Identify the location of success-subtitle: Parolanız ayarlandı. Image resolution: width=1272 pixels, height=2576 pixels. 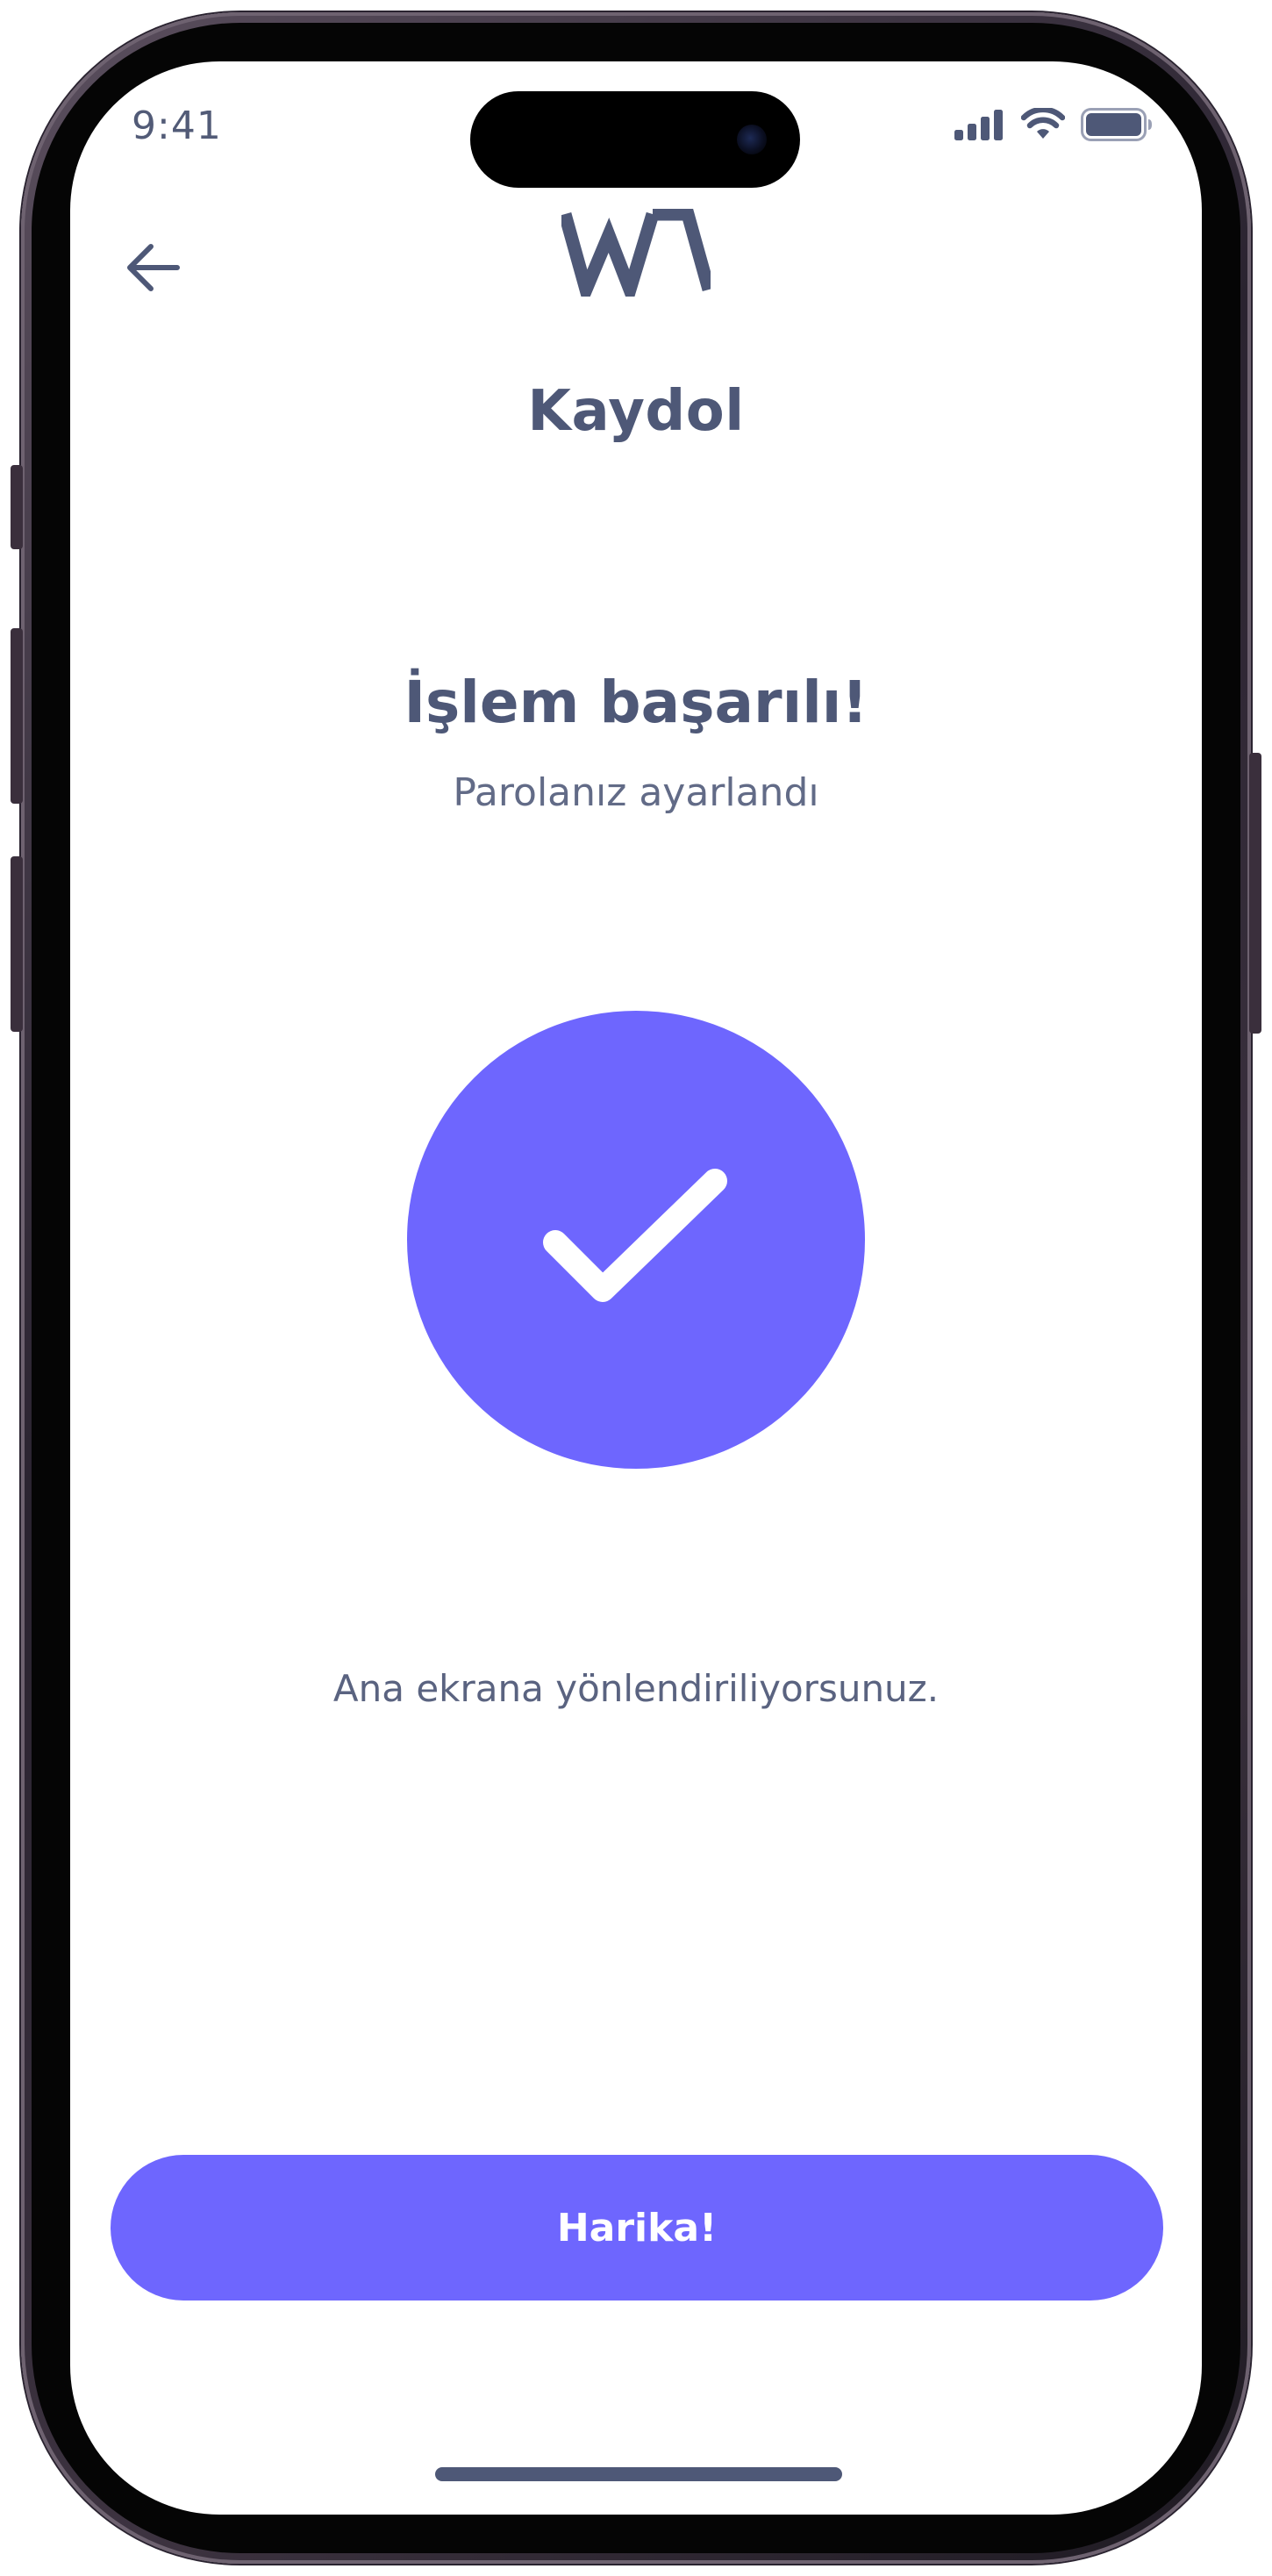
(636, 792).